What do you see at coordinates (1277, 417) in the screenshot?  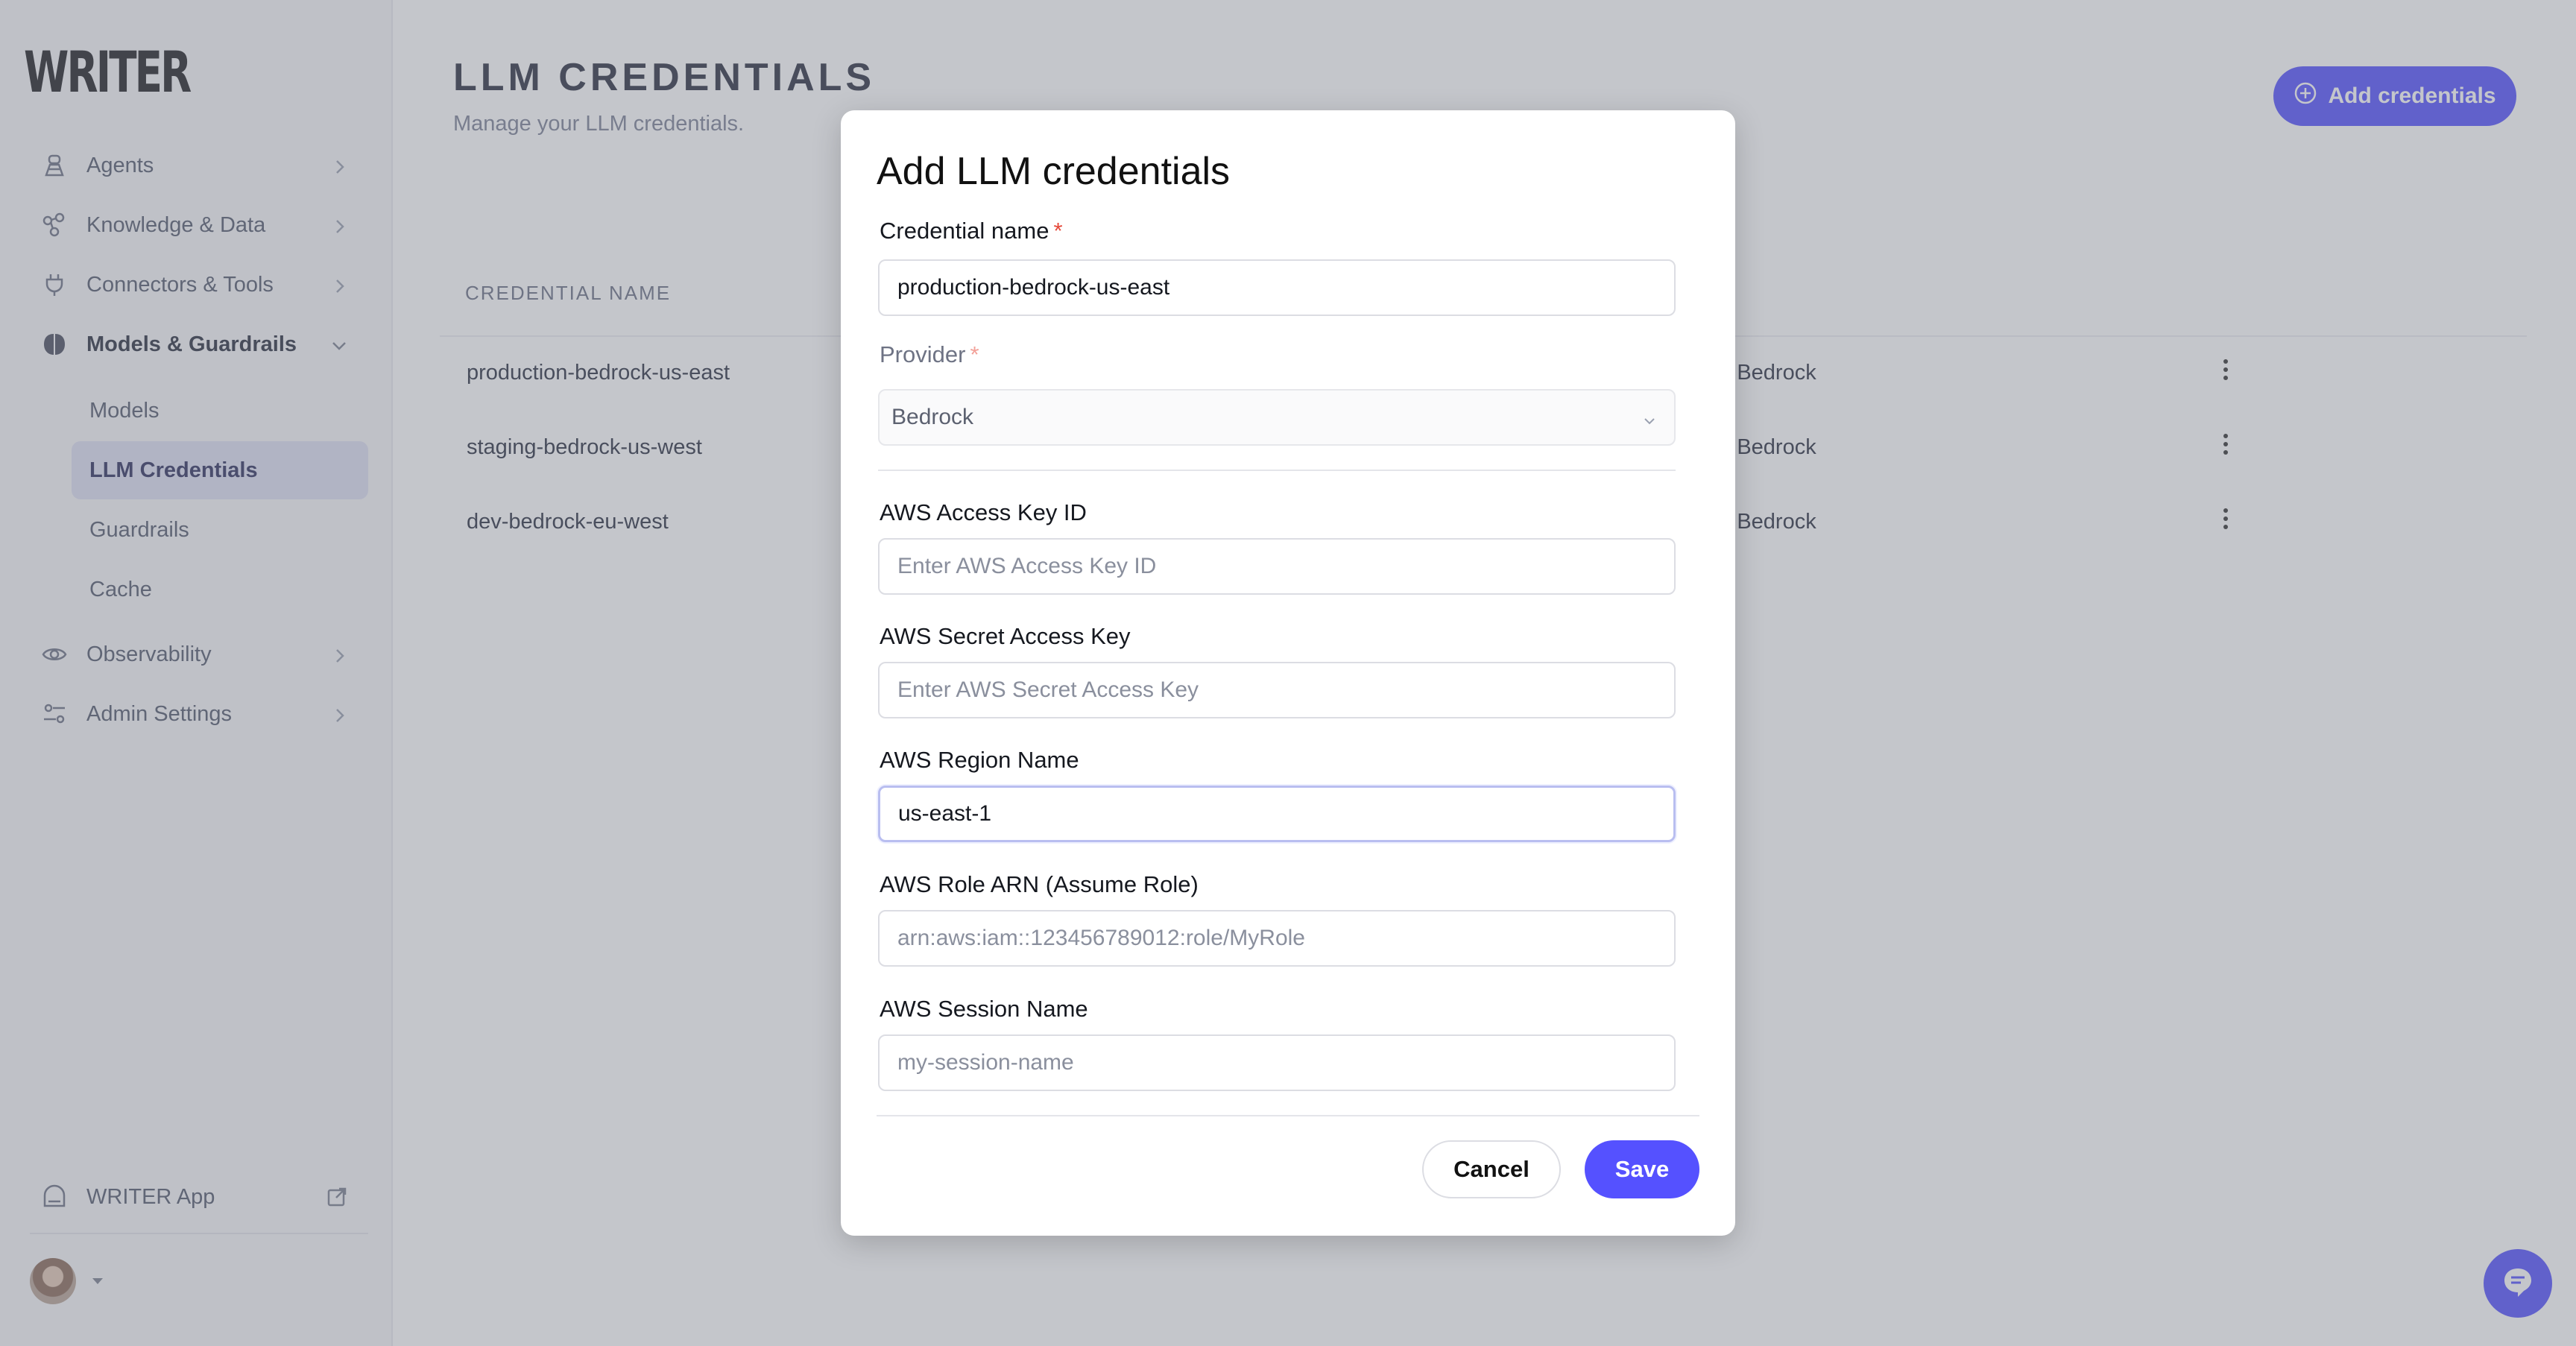 I see `provider-select: Bedrock` at bounding box center [1277, 417].